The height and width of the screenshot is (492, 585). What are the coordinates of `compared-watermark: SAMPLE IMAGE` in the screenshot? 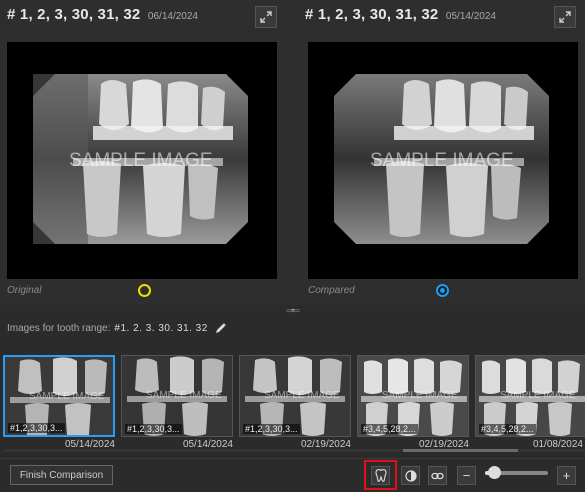 It's located at (442, 160).